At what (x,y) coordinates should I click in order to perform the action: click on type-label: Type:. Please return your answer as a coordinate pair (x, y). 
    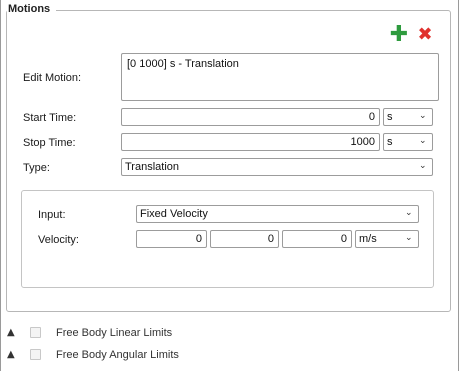
    Looking at the image, I should click on (36, 168).